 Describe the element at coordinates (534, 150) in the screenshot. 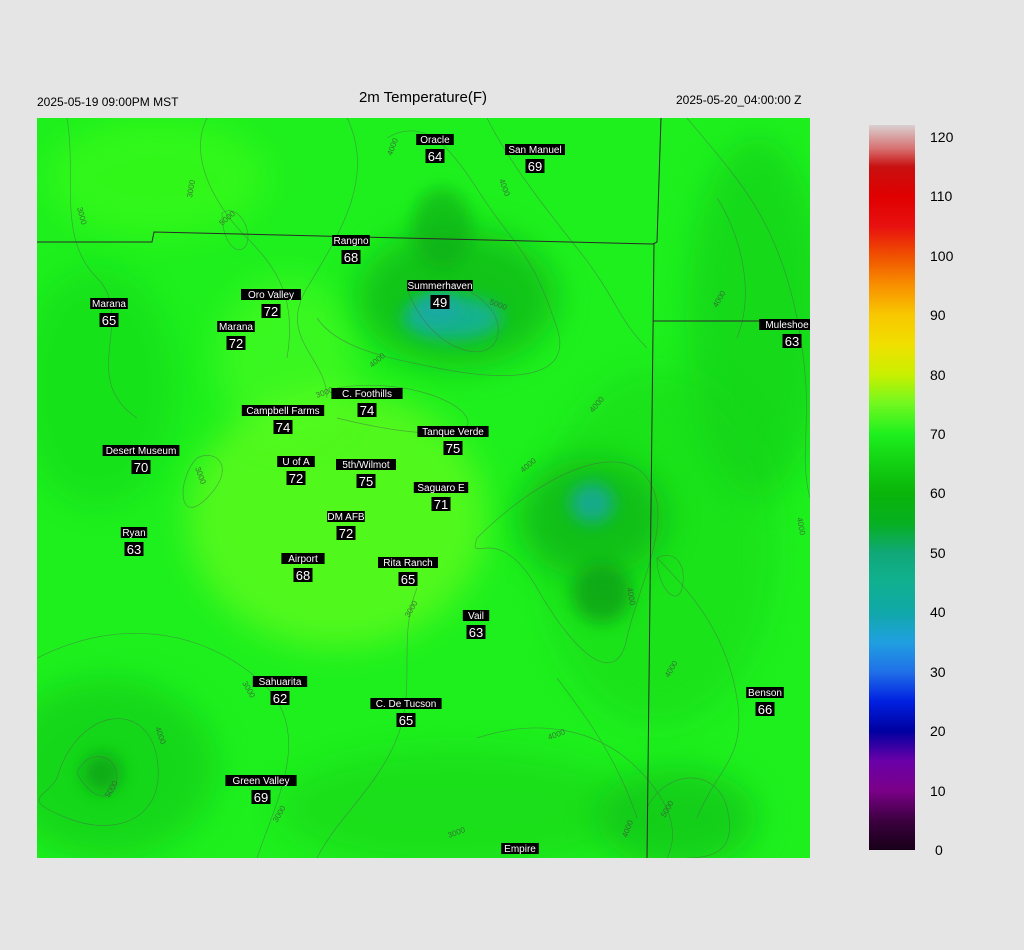

I see `station-name: San Manuel` at that location.